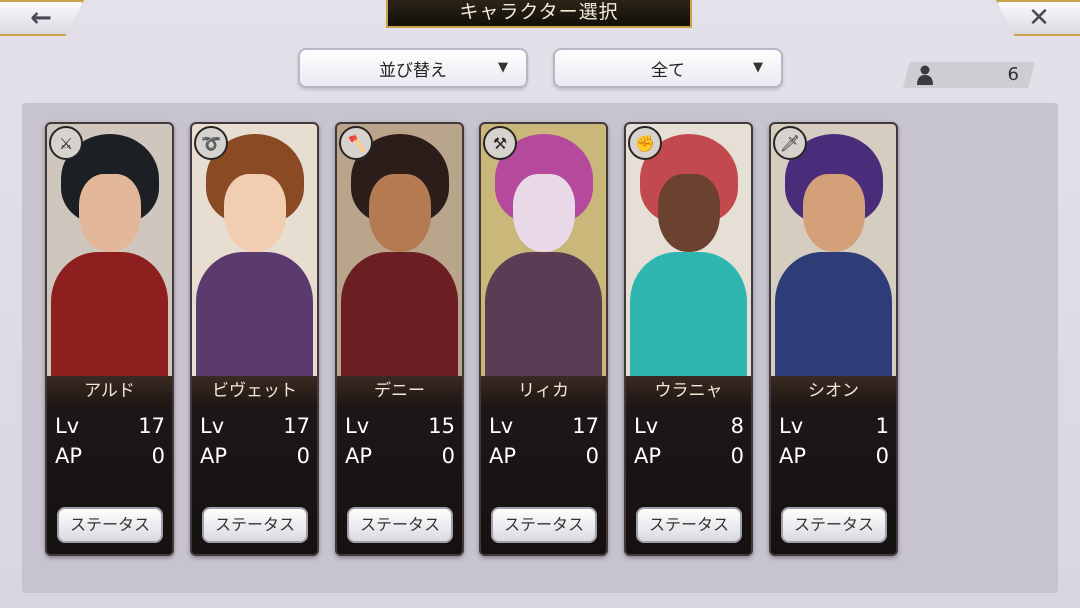  I want to click on sort-dropdown: 並び替え ▼, so click(413, 68).